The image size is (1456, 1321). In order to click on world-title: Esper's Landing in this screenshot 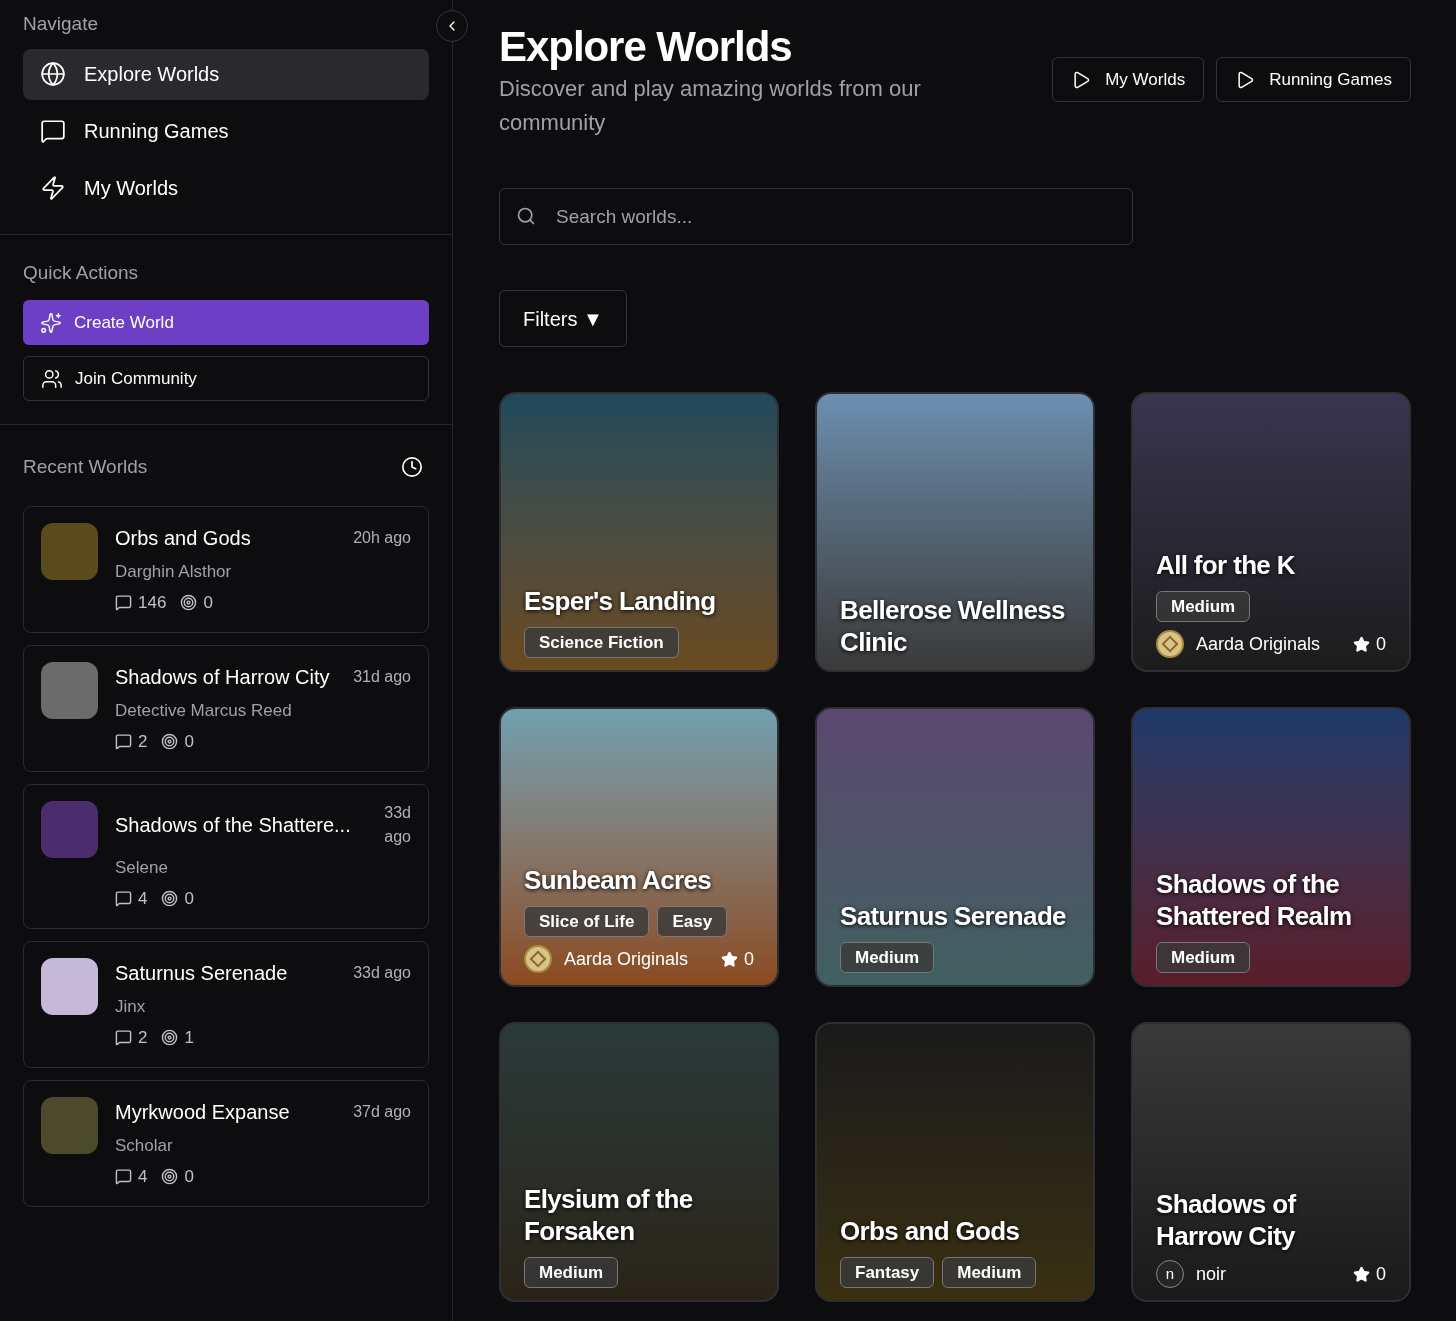, I will do `click(620, 600)`.